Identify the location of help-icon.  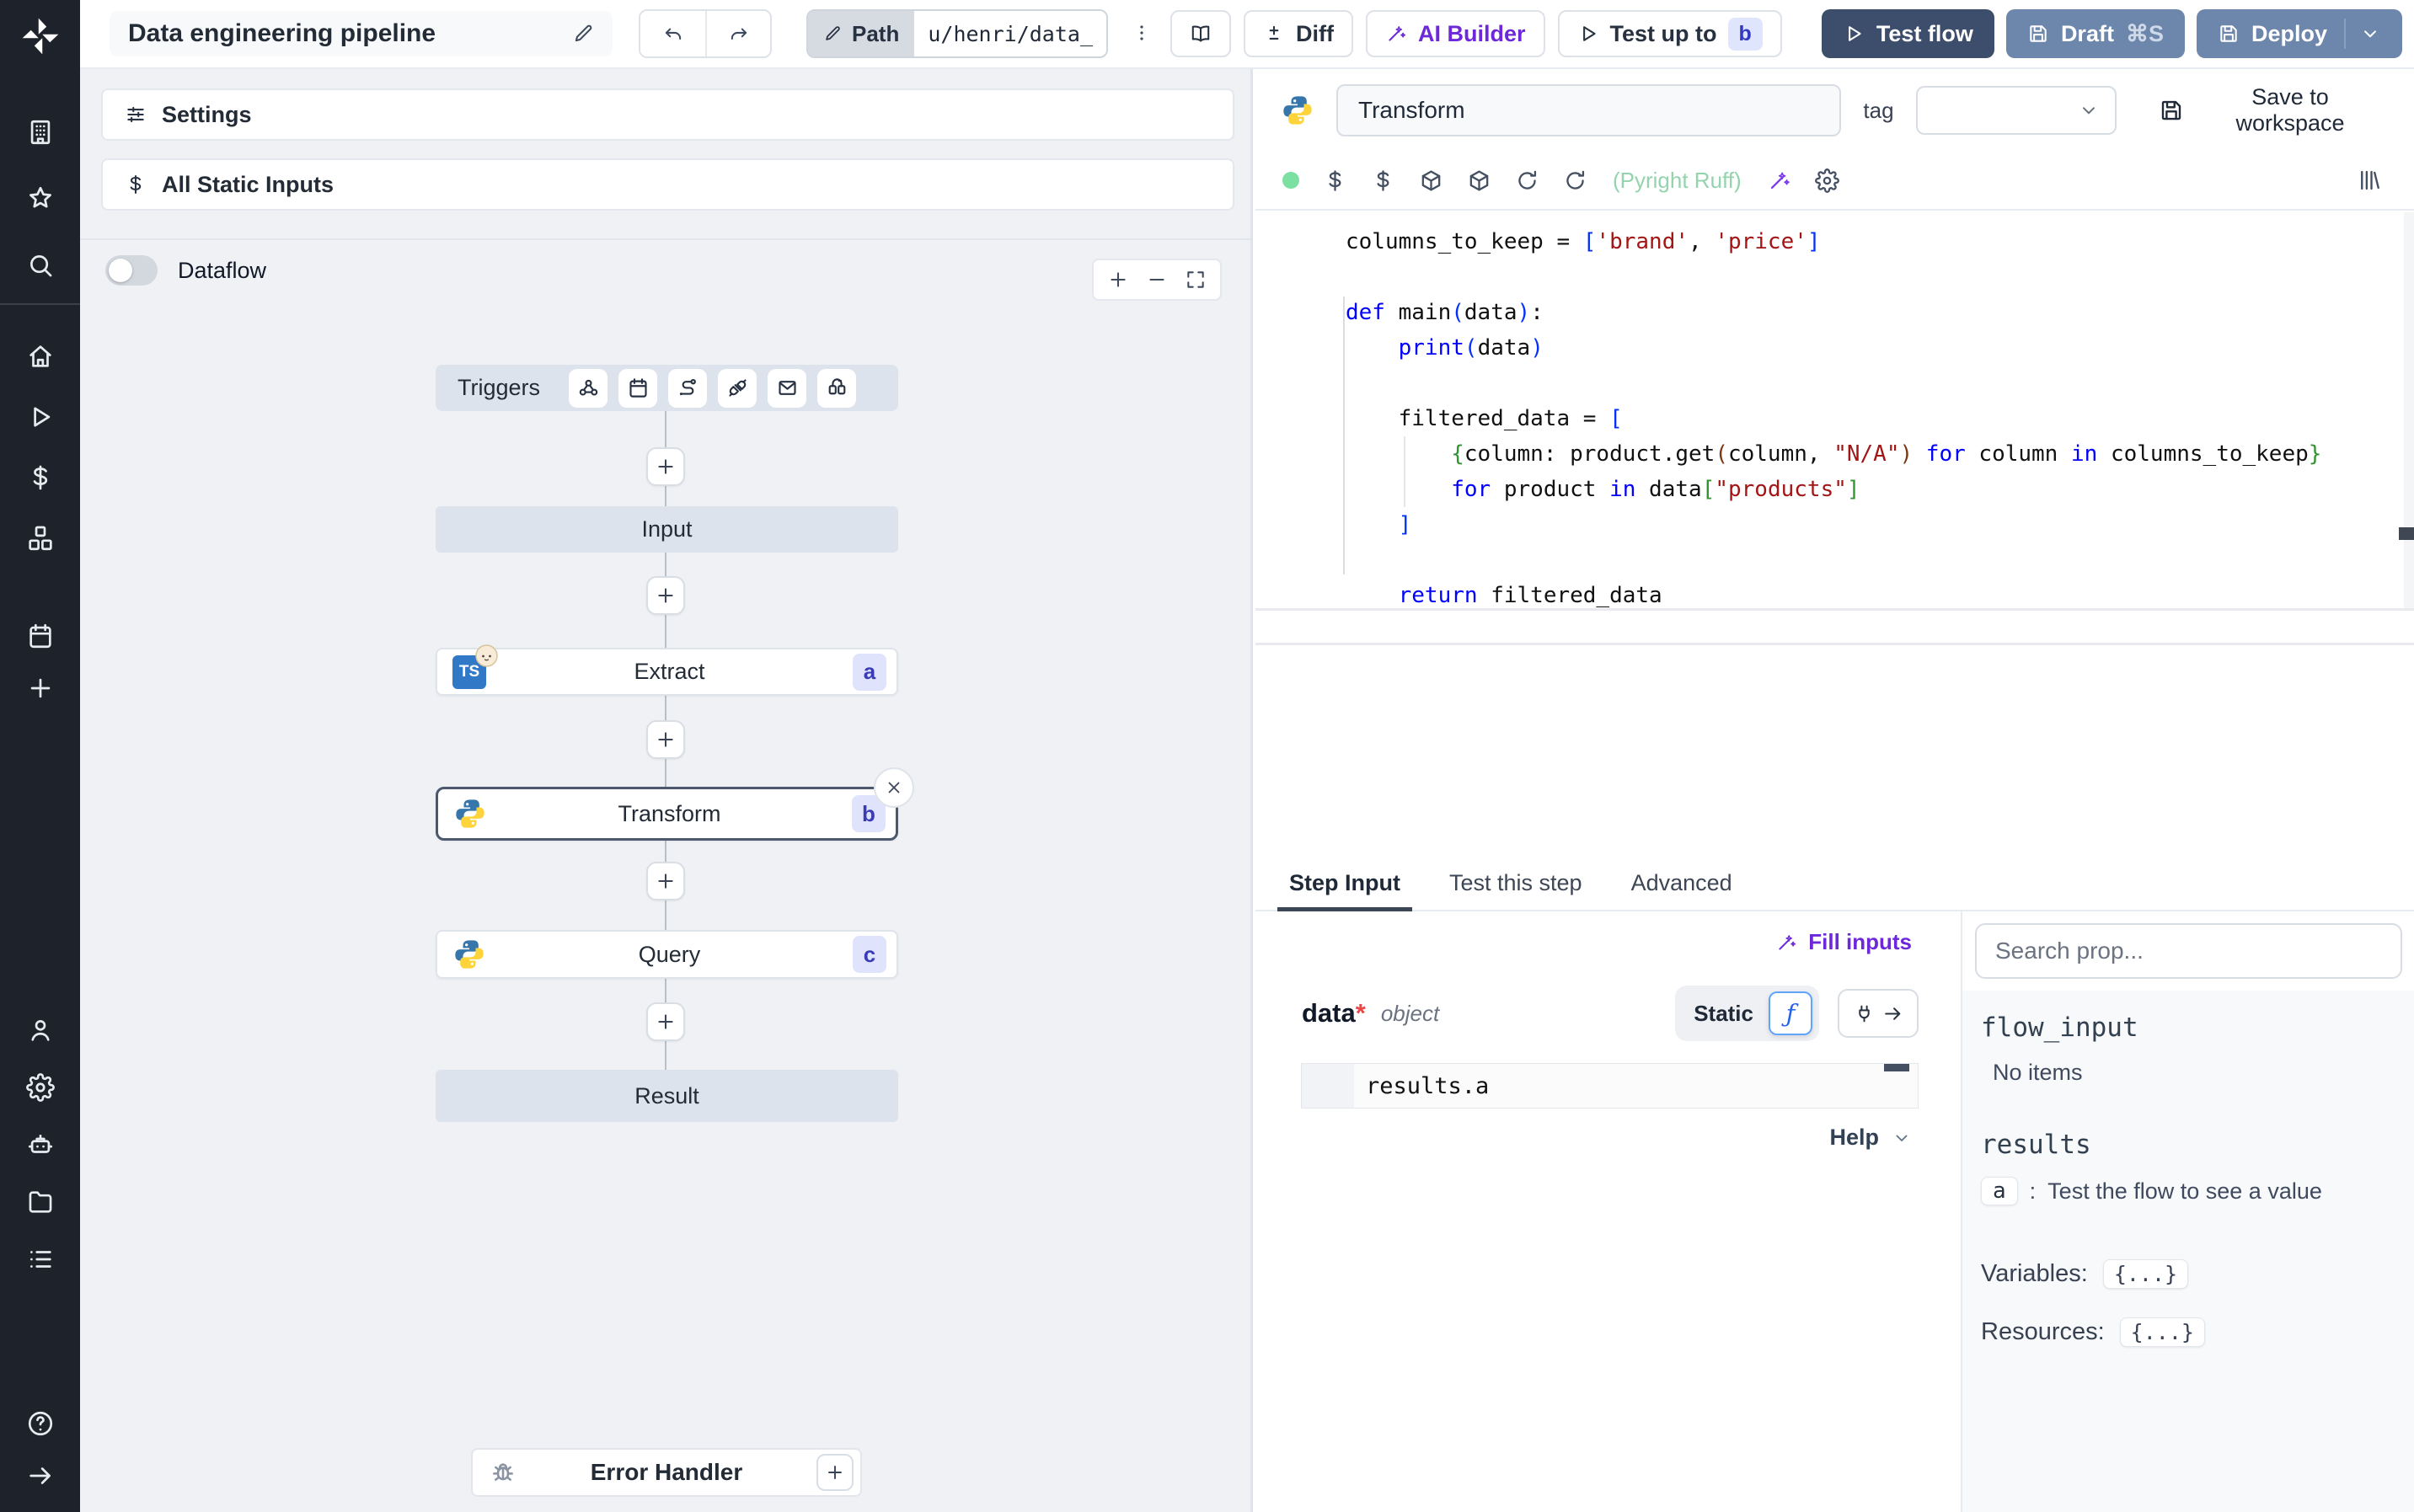
(40, 1423).